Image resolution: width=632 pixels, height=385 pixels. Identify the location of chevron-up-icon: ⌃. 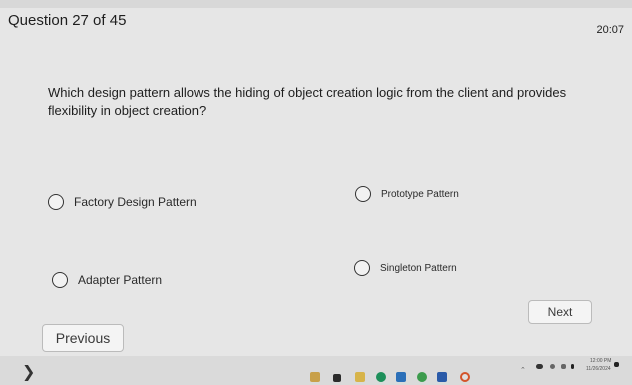
(523, 370).